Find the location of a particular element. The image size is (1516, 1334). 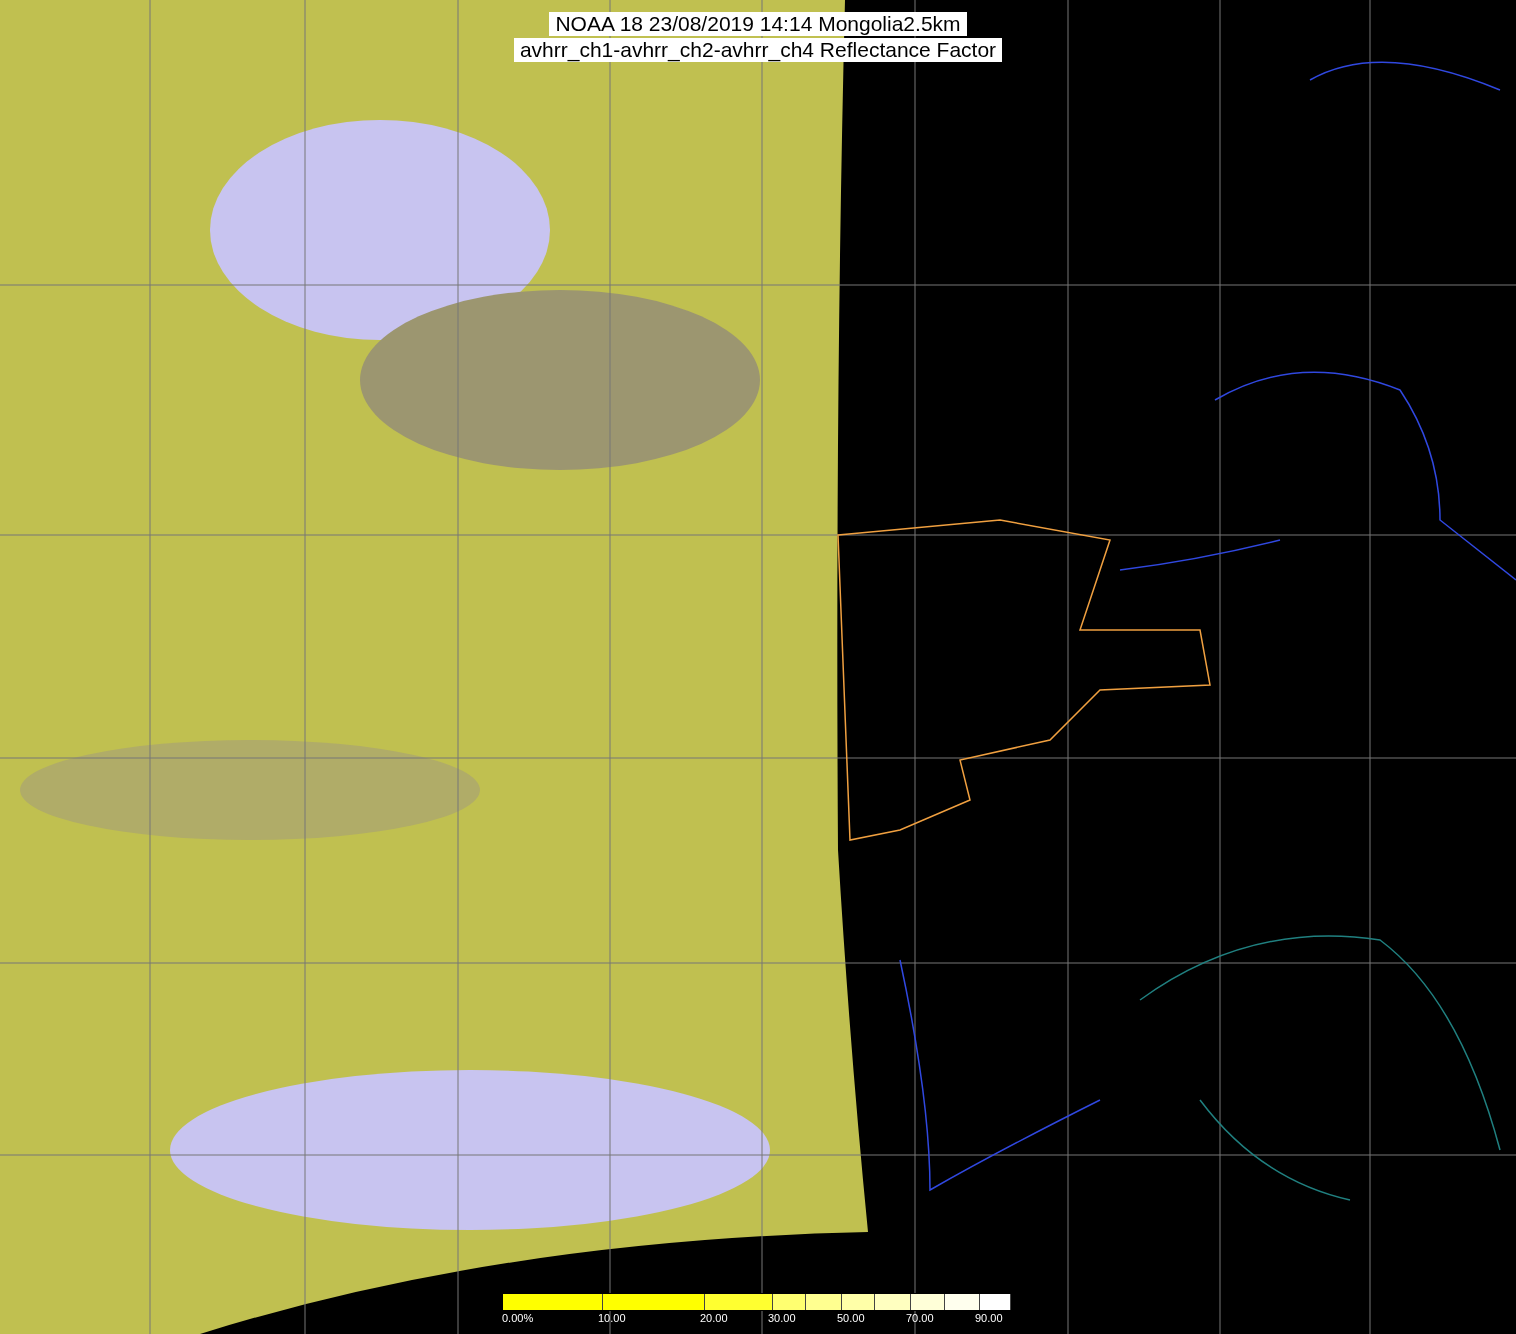

colorbar-label: 50.00 is located at coordinates (851, 1318).